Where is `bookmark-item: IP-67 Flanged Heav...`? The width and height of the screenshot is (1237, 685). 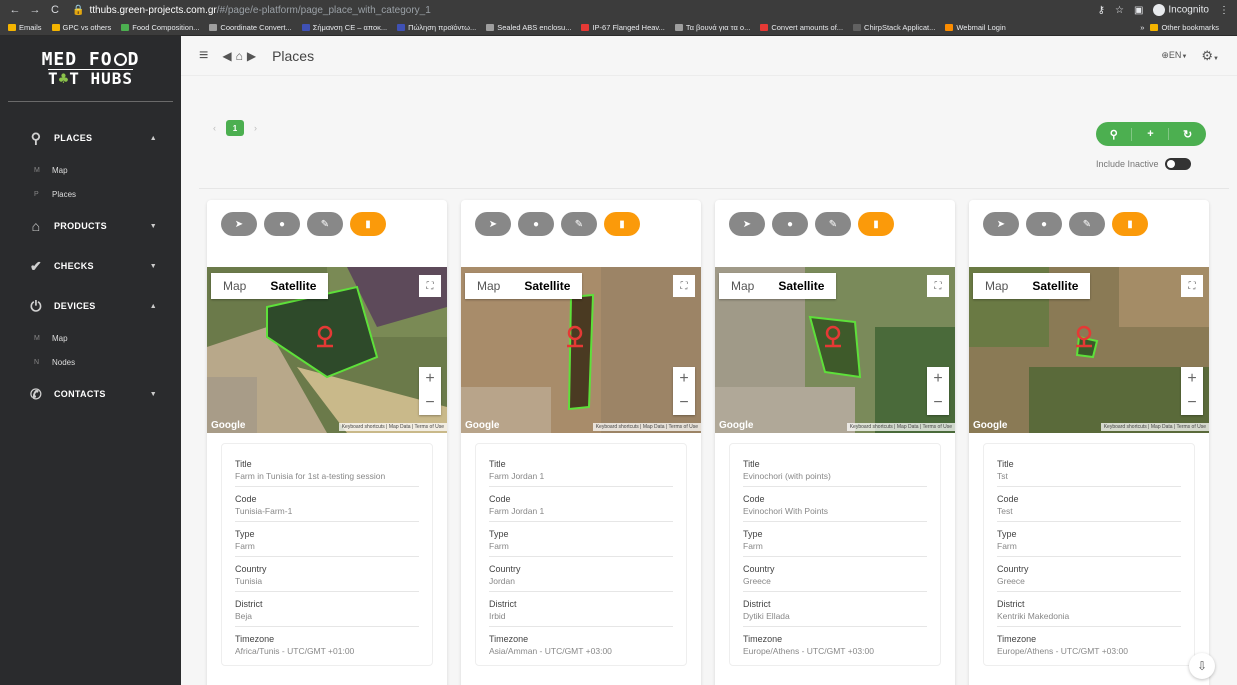
bookmark-item: IP-67 Flanged Heav... is located at coordinates (623, 27).